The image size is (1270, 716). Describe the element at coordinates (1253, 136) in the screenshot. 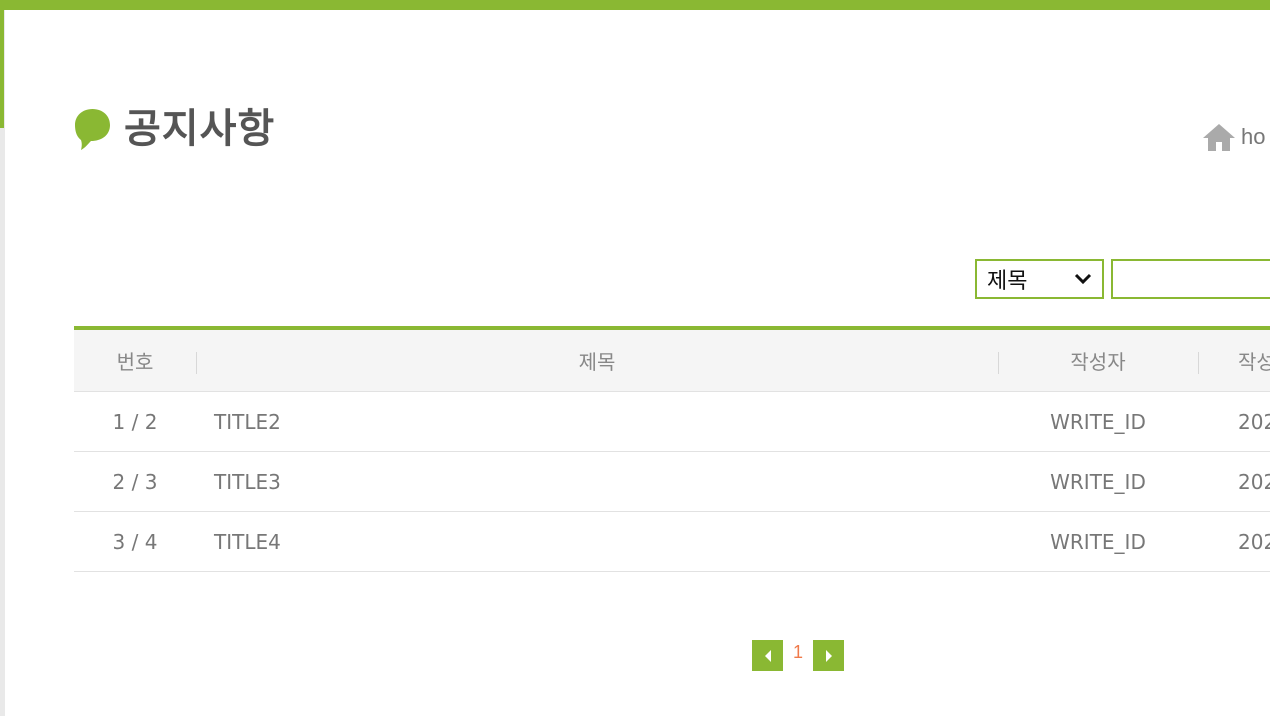

I see `home-link-label: ho` at that location.